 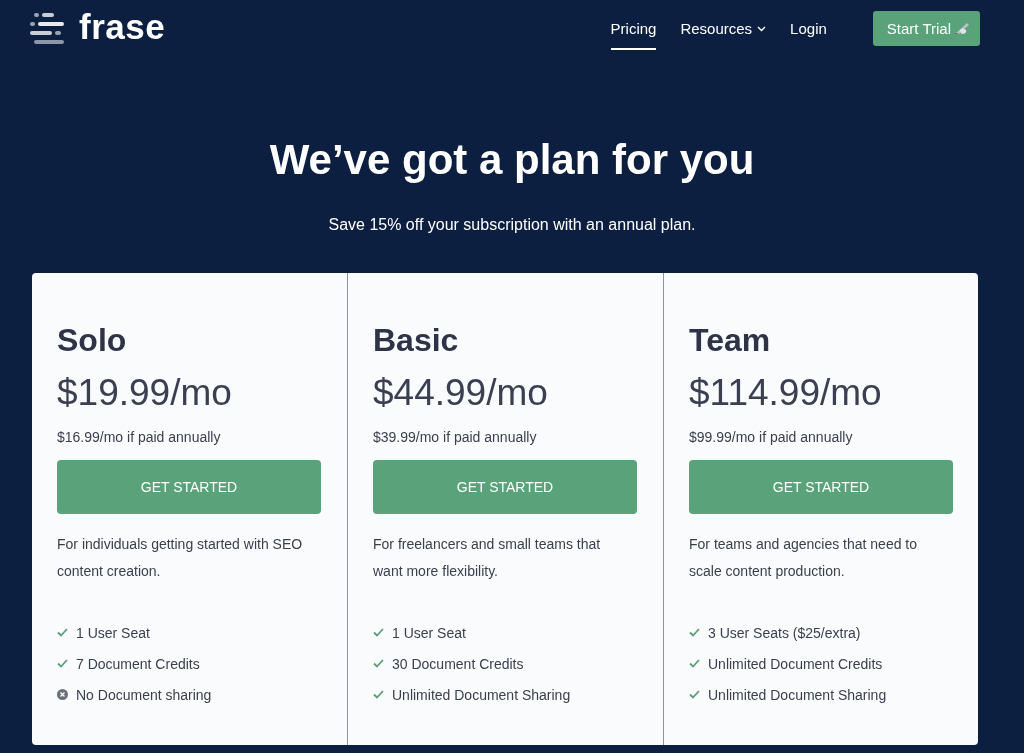 I want to click on plan-name: Team, so click(x=730, y=340).